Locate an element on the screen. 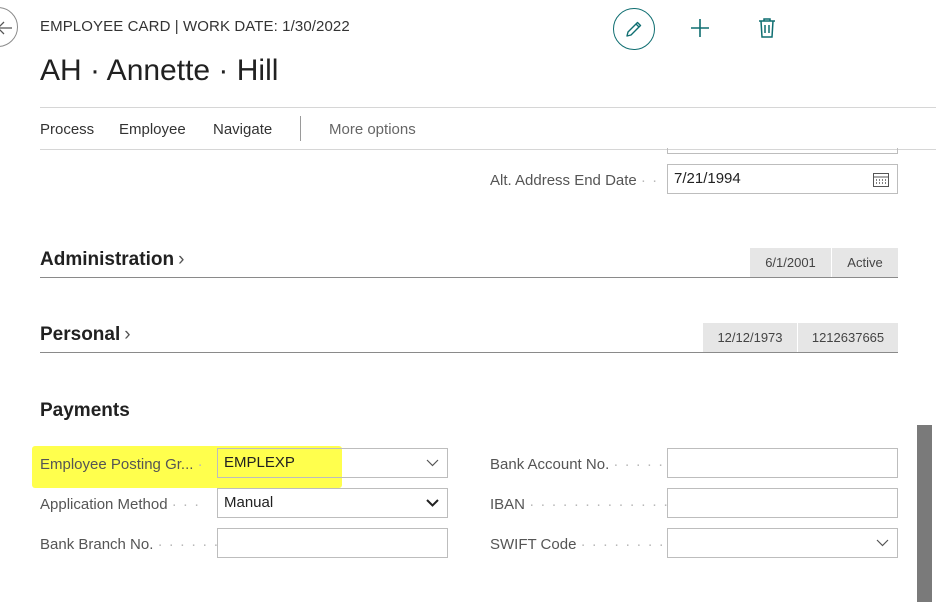 This screenshot has width=936, height=602. menu-navigate: Navigate is located at coordinates (242, 129).